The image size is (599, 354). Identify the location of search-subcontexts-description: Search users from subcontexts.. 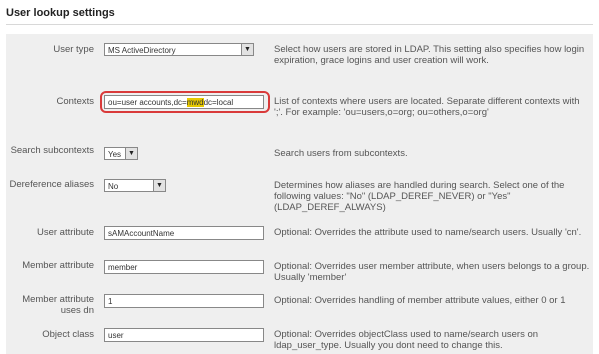
(341, 153).